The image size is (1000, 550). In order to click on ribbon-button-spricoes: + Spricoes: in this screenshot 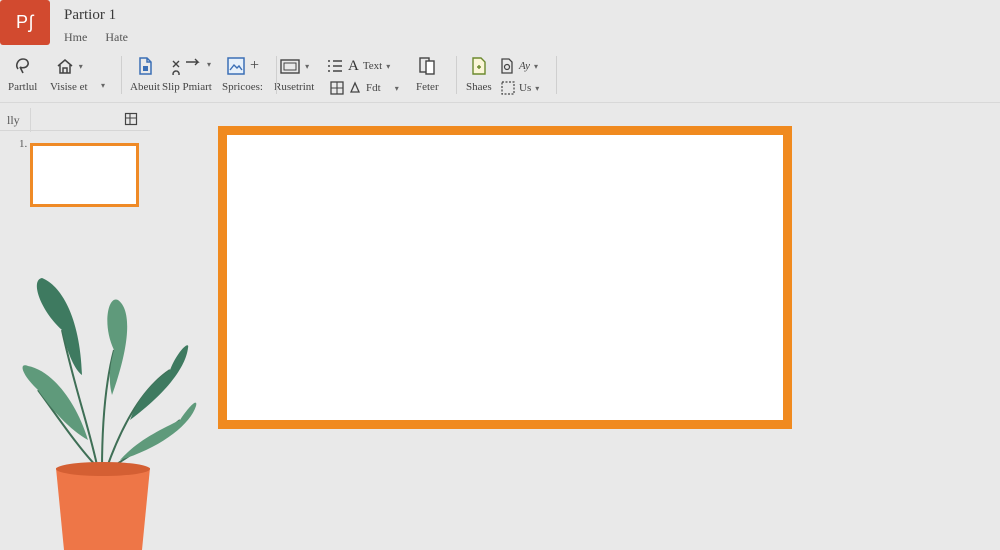, I will do `click(242, 74)`.